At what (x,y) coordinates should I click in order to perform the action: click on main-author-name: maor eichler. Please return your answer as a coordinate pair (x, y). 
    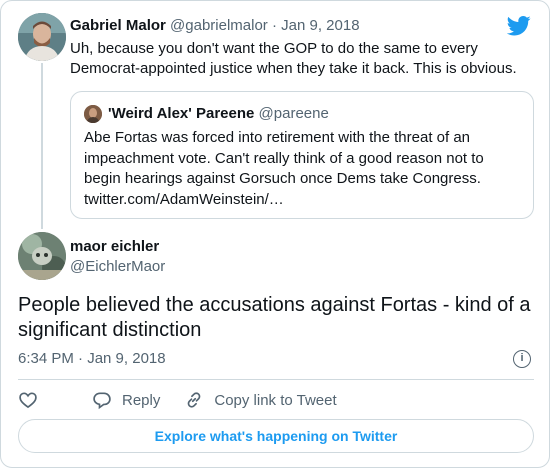
    Looking at the image, I should click on (114, 247).